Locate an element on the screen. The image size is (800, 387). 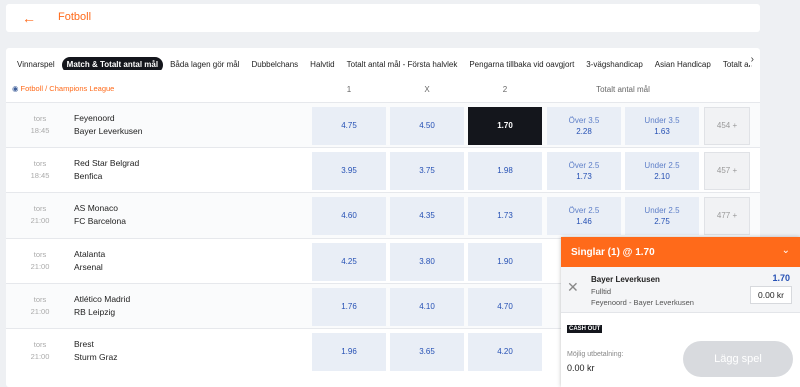
tab-halvtid: Halvtid is located at coordinates (322, 63).